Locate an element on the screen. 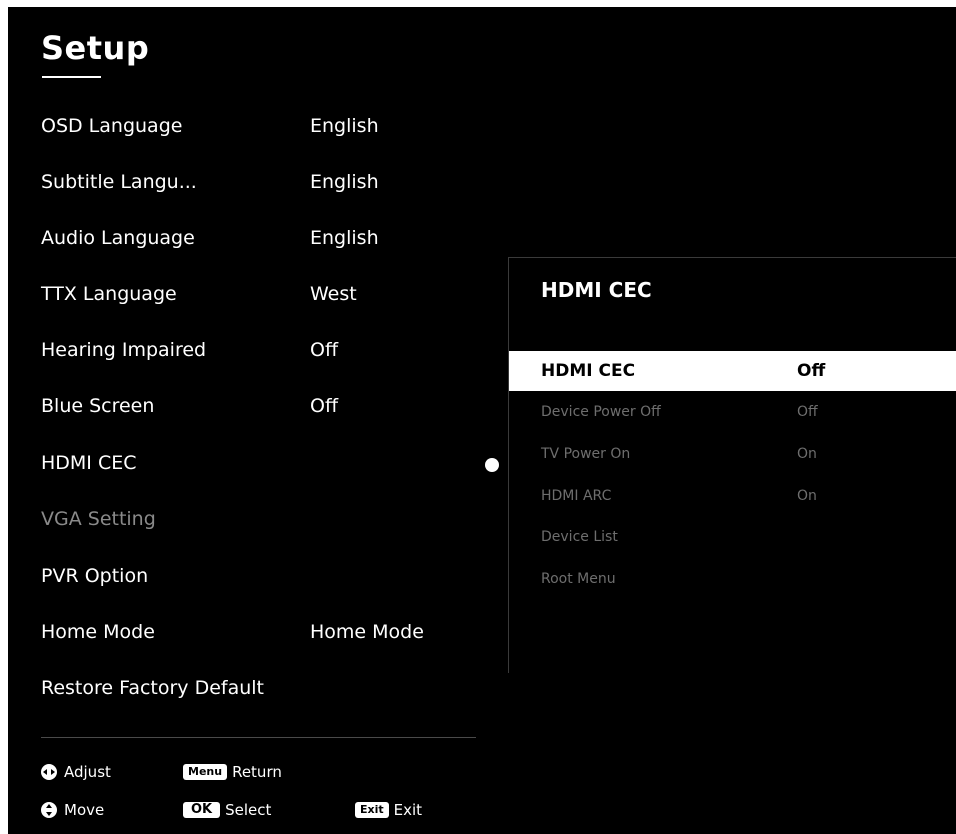 This screenshot has width=956, height=834. up-down-arrows-icon is located at coordinates (49, 810).